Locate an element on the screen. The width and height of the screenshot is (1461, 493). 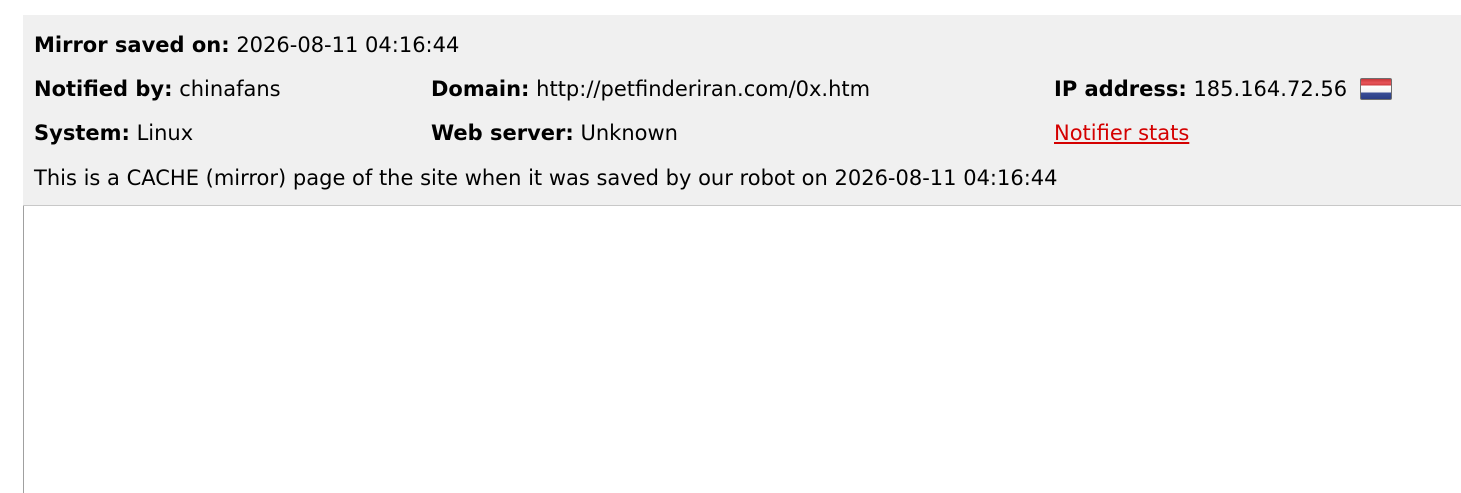
notifier-stats-link: Notifier stats is located at coordinates (1121, 133).